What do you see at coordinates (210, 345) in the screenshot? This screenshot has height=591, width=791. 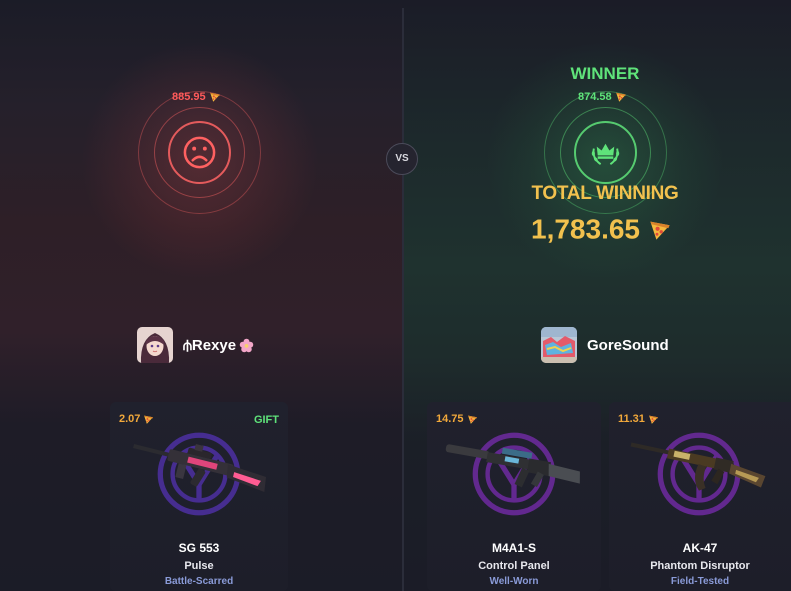 I see `player-name: ⫛Rexye` at bounding box center [210, 345].